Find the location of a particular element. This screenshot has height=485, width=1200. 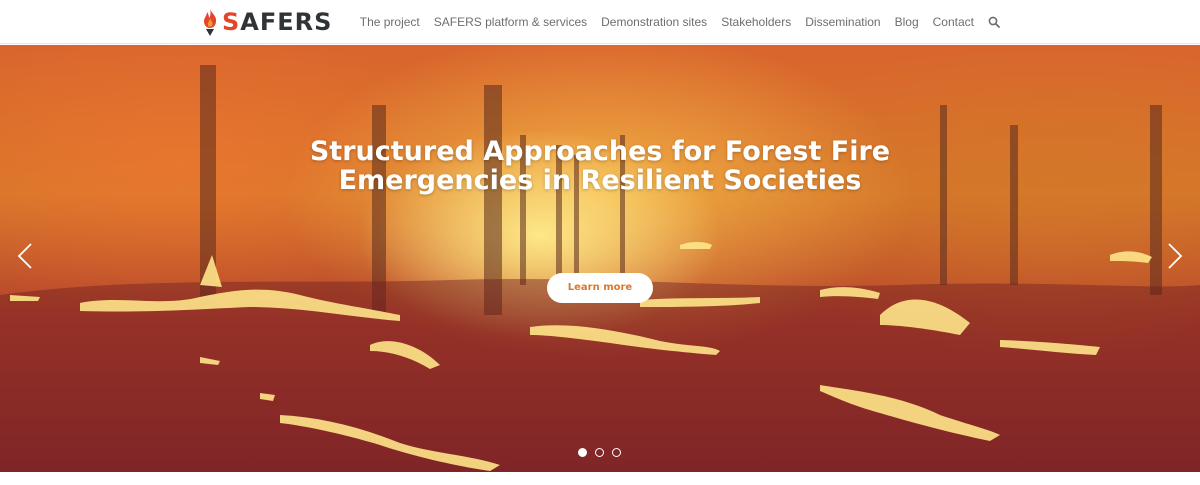

chevron-left-icon is located at coordinates (25, 256).